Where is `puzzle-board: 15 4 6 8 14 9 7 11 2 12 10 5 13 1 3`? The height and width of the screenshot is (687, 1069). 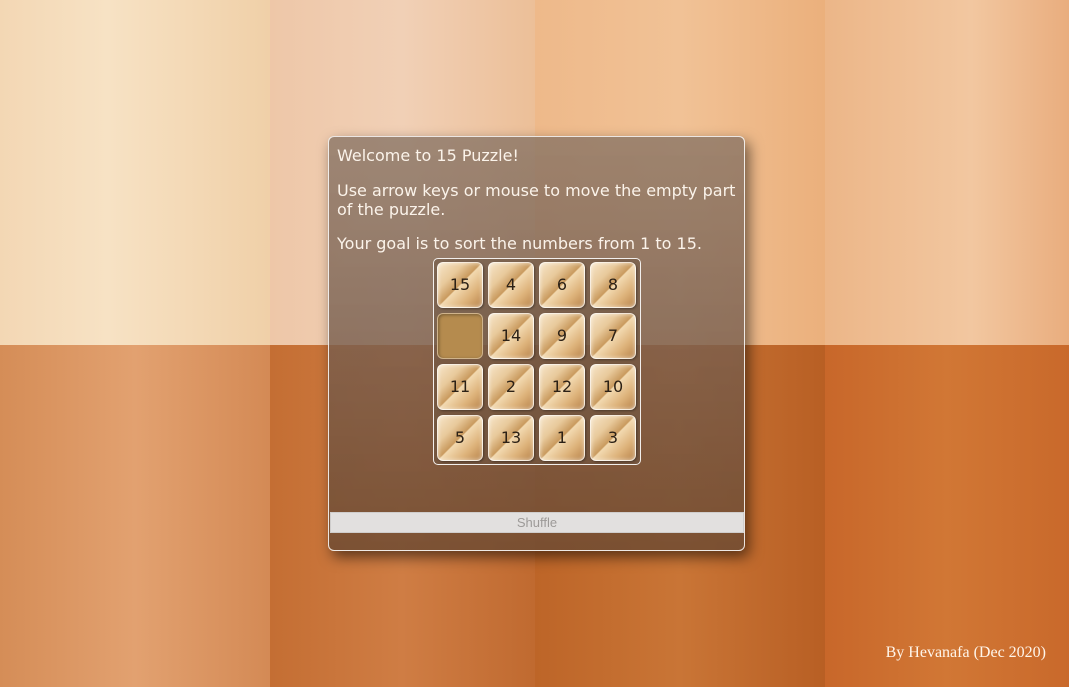 puzzle-board: 15 4 6 8 14 9 7 11 2 12 10 5 13 1 3 is located at coordinates (537, 361).